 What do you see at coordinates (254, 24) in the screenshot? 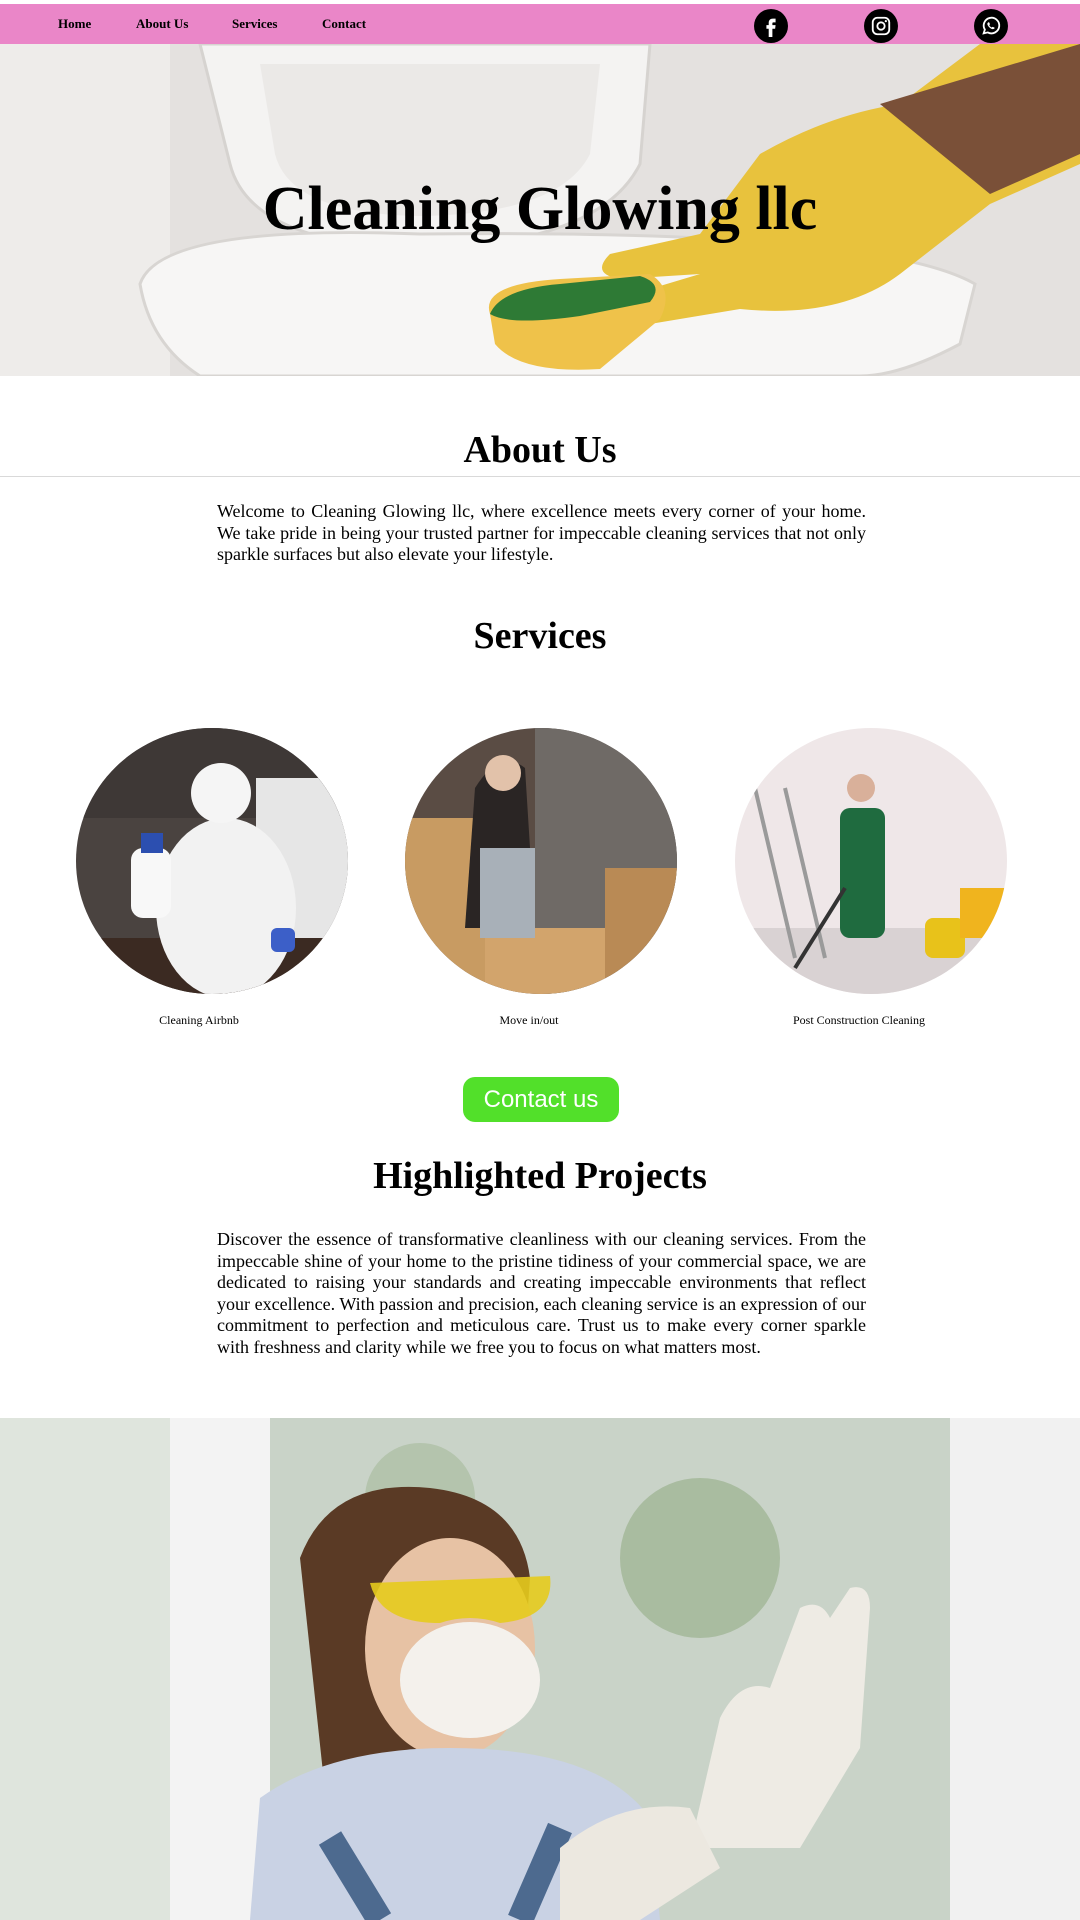
I see `nav-link-services: Services` at bounding box center [254, 24].